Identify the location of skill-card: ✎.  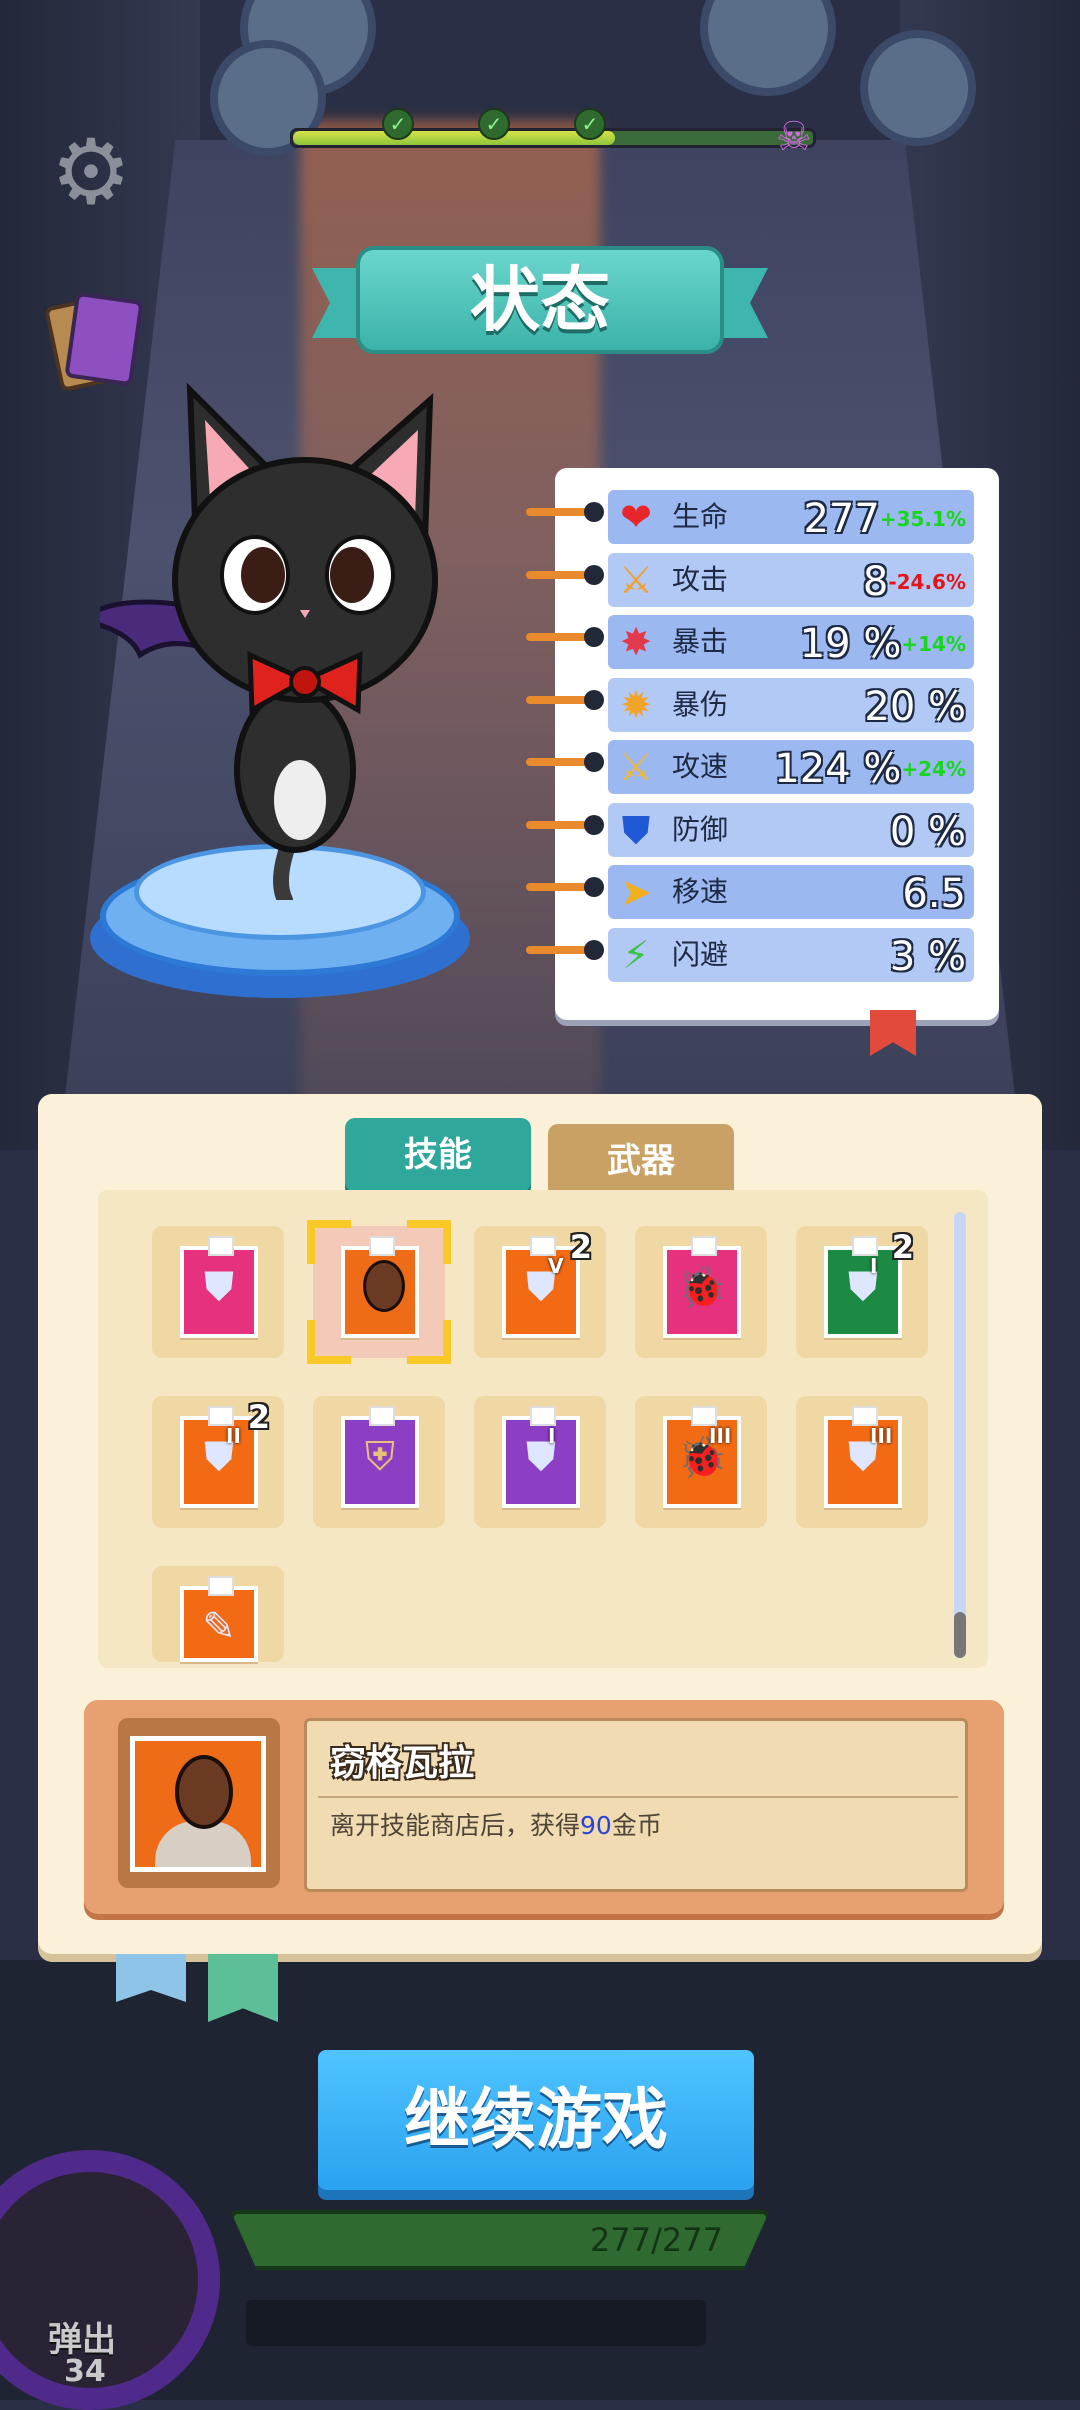
(219, 1624).